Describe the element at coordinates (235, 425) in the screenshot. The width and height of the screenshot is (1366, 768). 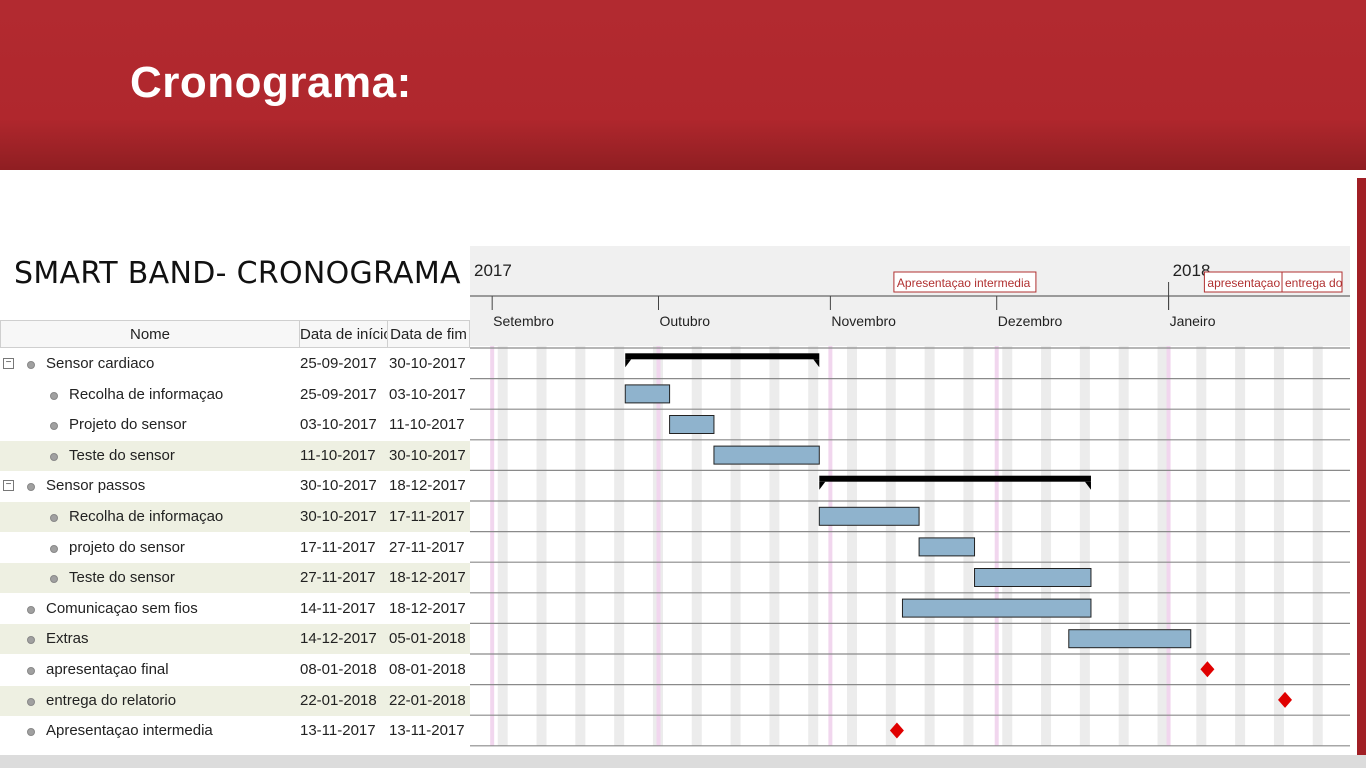
I see `table-row: Projeto do sensor 03-10-2017 11-10-2017` at that location.